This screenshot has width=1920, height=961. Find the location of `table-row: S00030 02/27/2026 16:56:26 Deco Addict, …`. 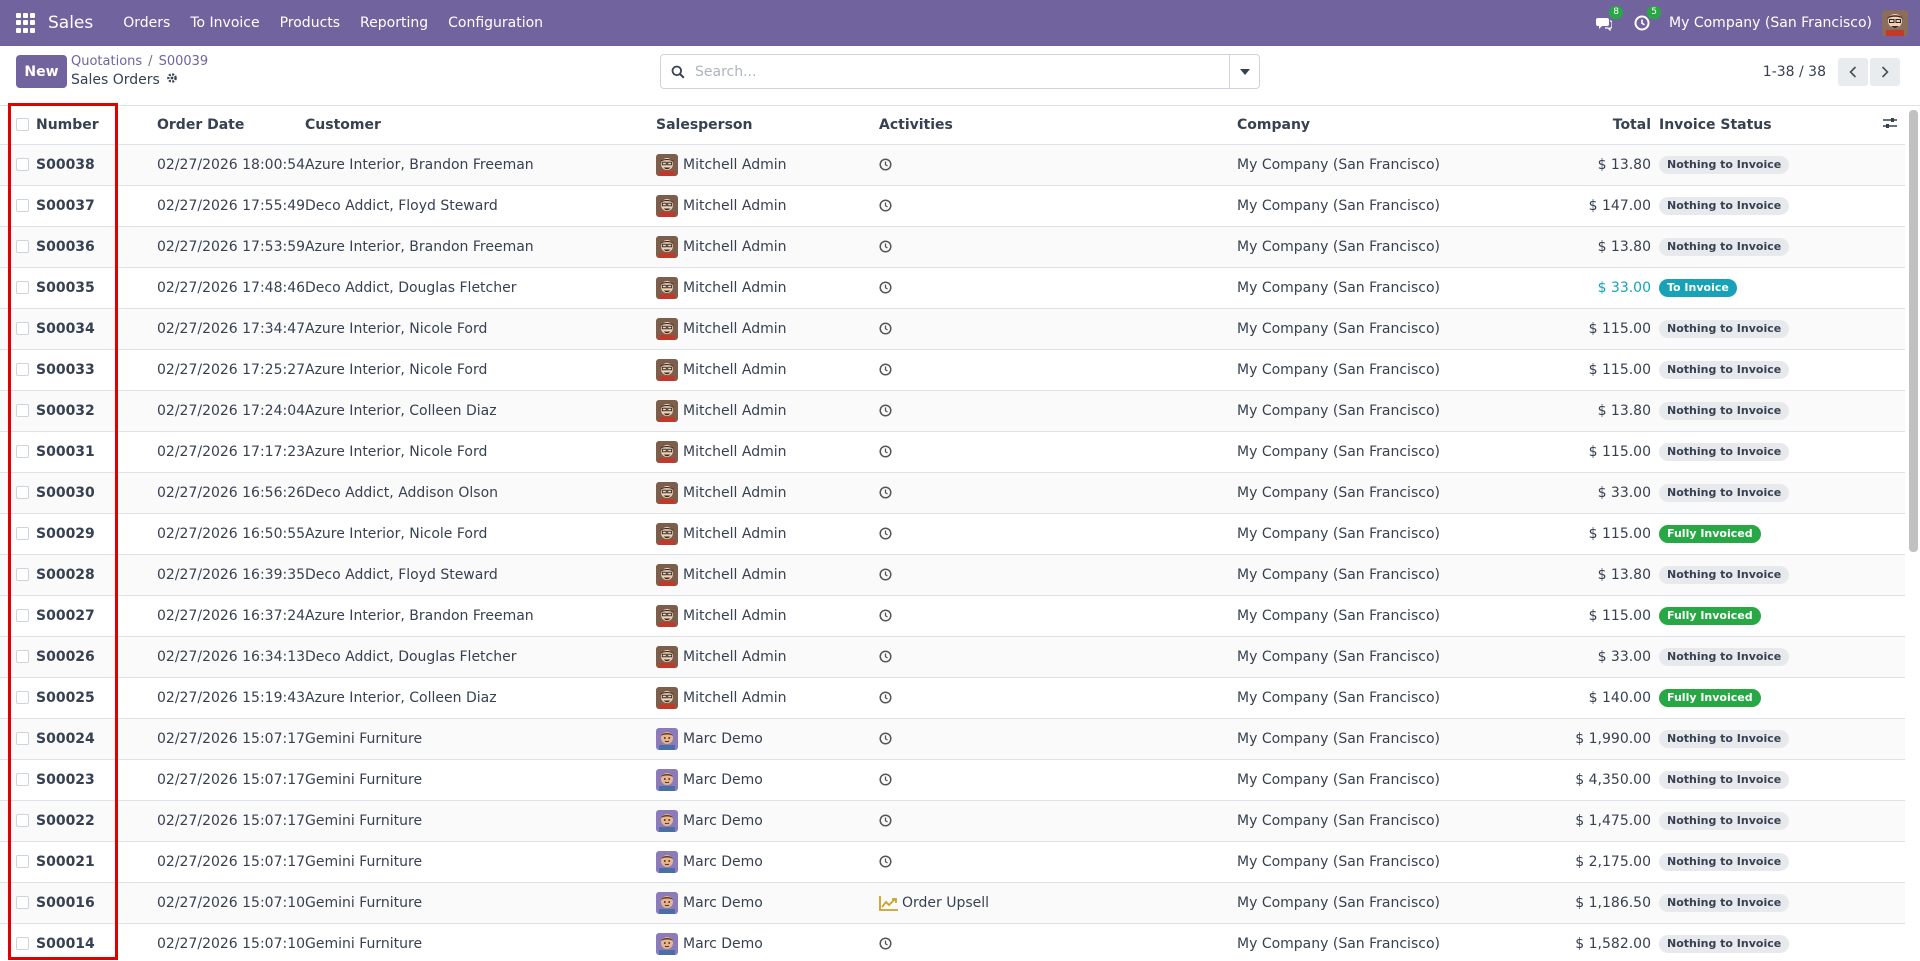

table-row: S00030 02/27/2026 16:56:26 Deco Addict, … is located at coordinates (952, 492).